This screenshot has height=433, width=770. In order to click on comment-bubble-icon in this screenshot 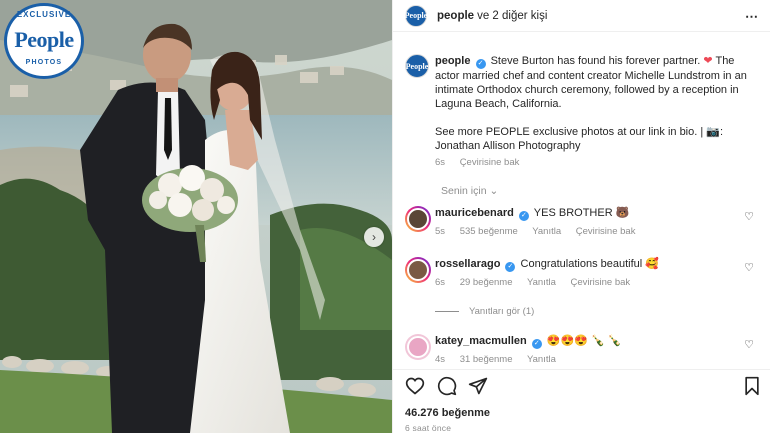, I will do `click(447, 386)`.